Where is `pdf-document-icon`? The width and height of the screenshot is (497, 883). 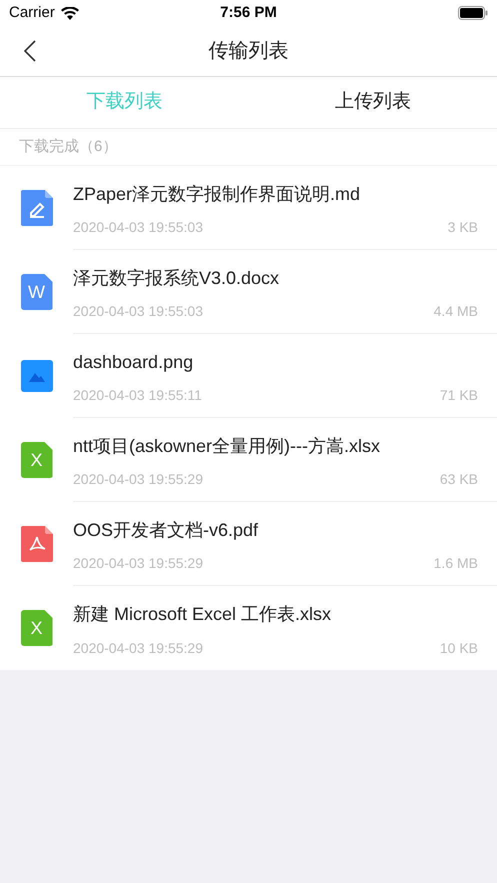
pdf-document-icon is located at coordinates (36, 544).